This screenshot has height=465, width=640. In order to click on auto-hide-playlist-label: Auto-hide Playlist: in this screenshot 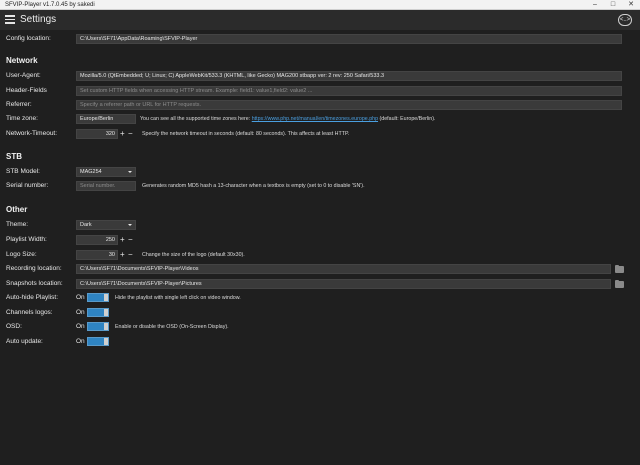, I will do `click(32, 297)`.